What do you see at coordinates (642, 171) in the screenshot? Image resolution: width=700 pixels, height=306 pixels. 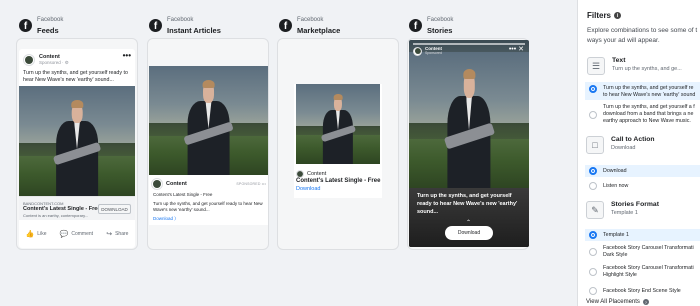 I see `cta-option-download: Download` at bounding box center [642, 171].